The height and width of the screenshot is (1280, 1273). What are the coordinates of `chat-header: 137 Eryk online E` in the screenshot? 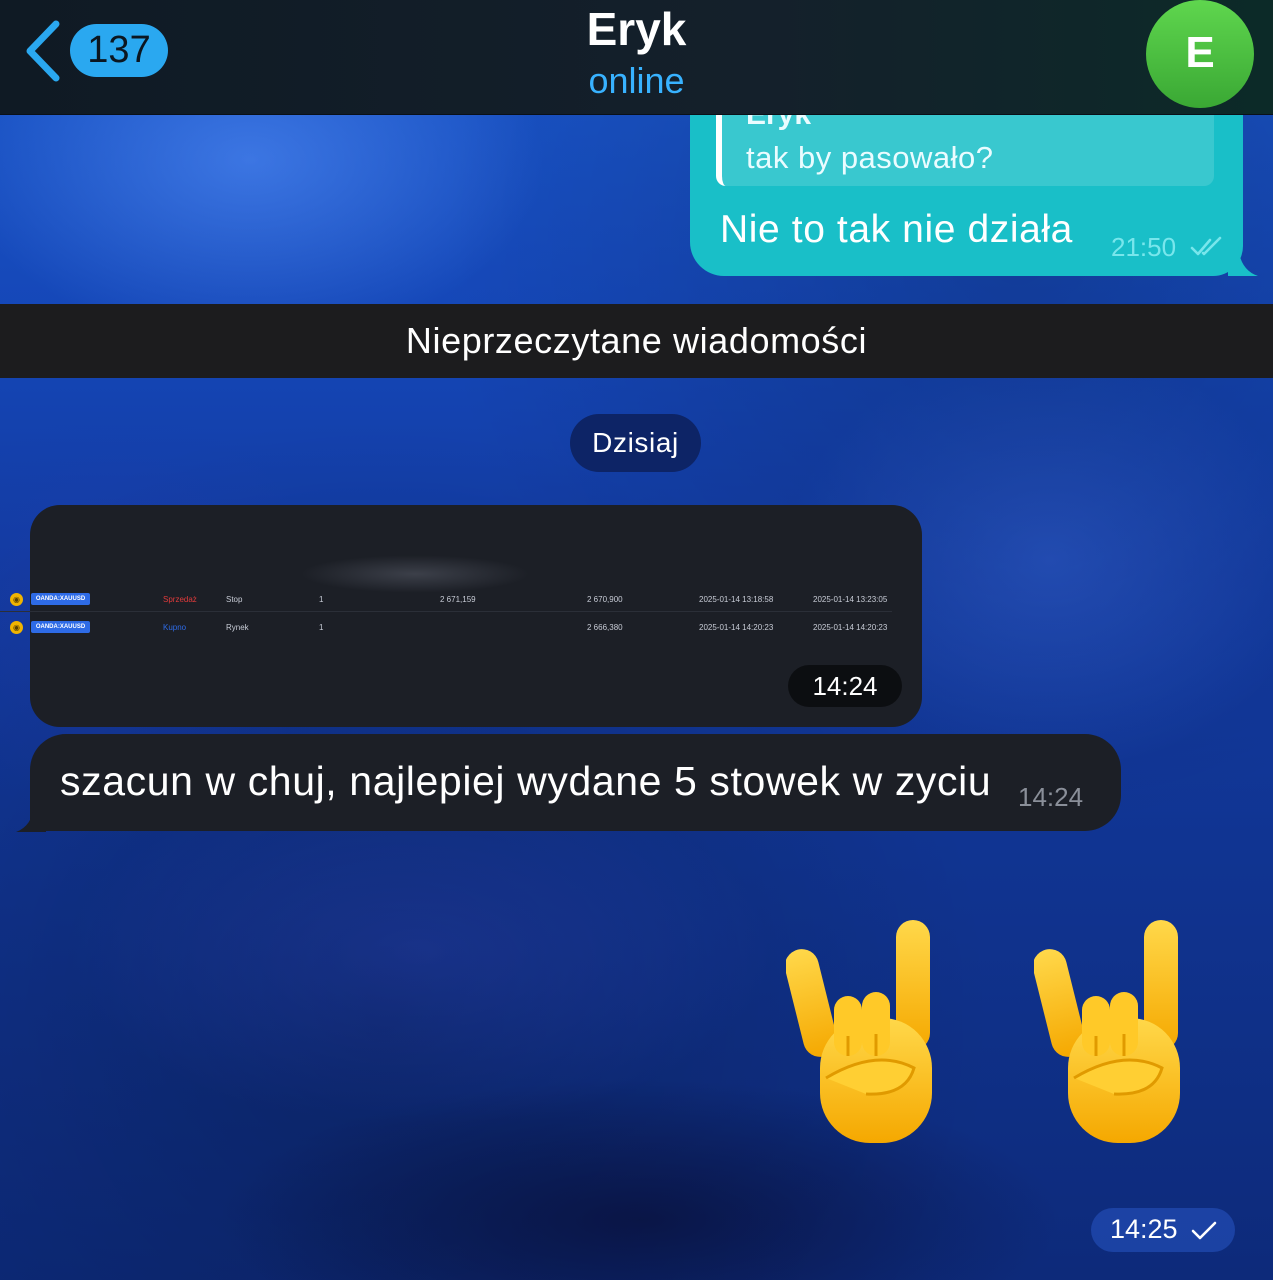 It's located at (636, 57).